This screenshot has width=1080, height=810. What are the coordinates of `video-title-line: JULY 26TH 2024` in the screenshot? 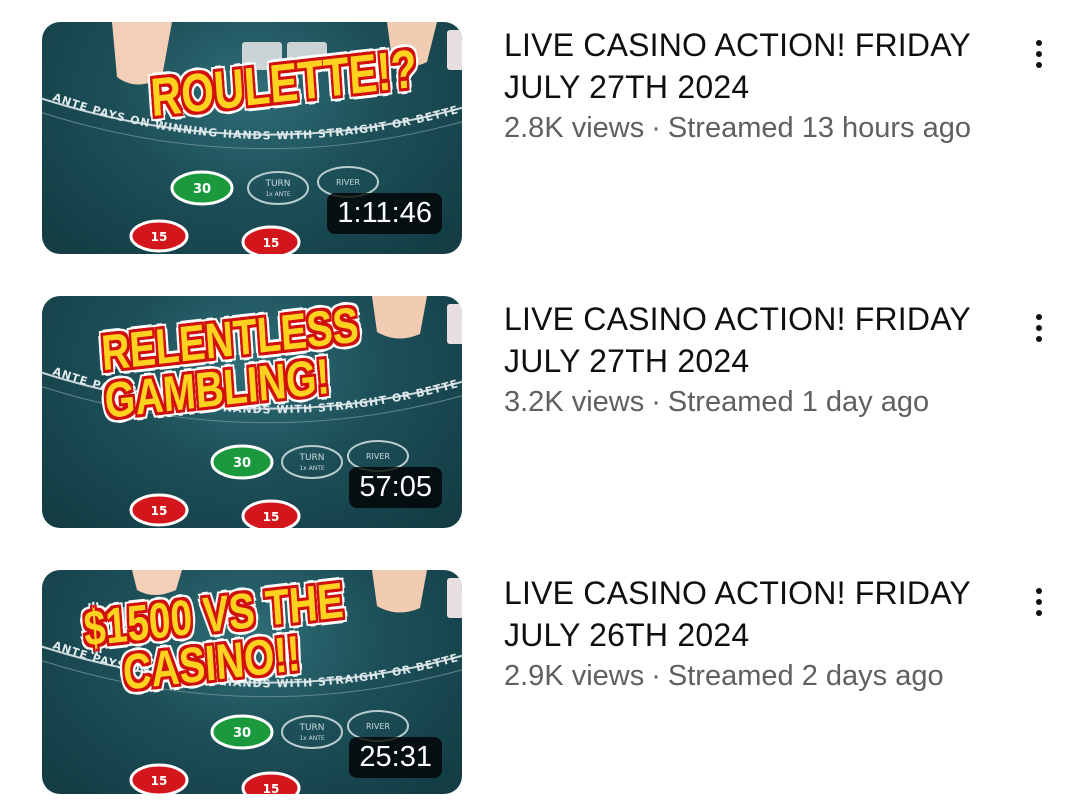 It's located at (627, 635).